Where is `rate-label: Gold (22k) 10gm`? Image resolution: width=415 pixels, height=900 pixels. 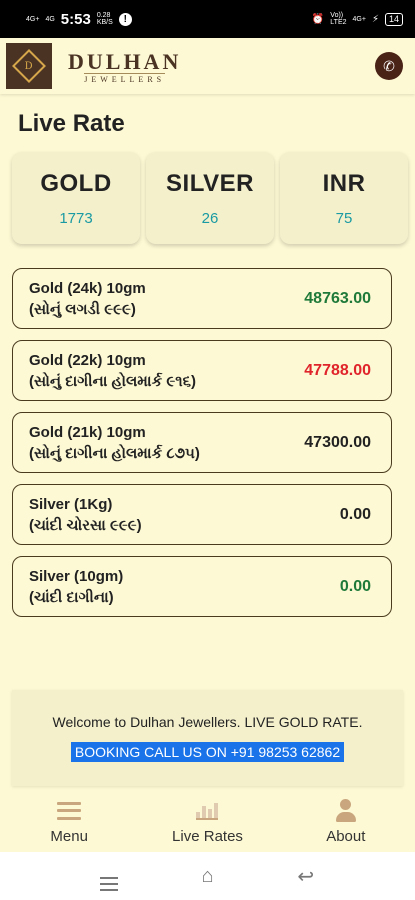
rate-label: Gold (22k) 10gm is located at coordinates (87, 360).